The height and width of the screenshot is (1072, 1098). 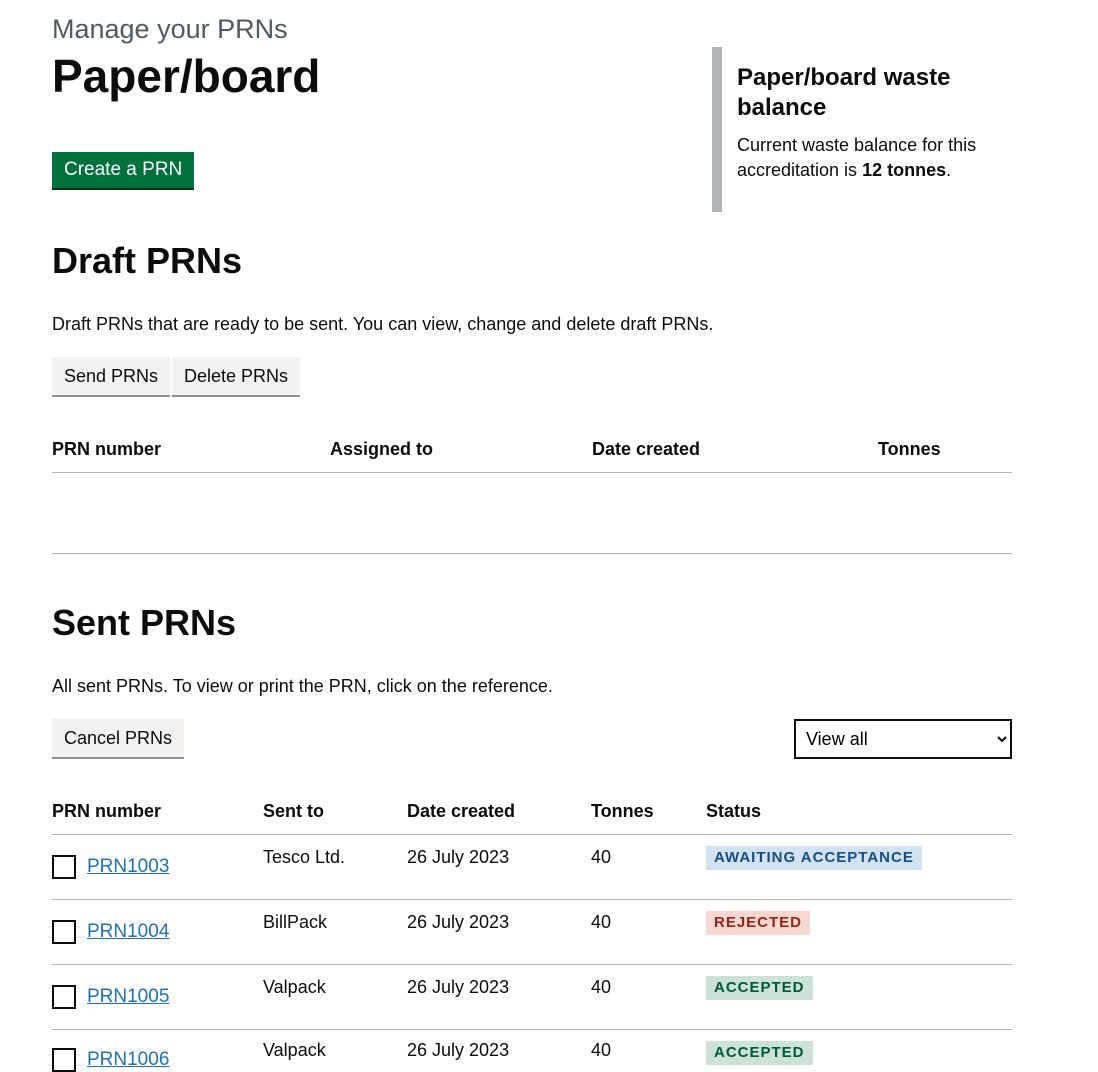 What do you see at coordinates (532, 834) in the screenshot?
I see `sent-table-header-divider` at bounding box center [532, 834].